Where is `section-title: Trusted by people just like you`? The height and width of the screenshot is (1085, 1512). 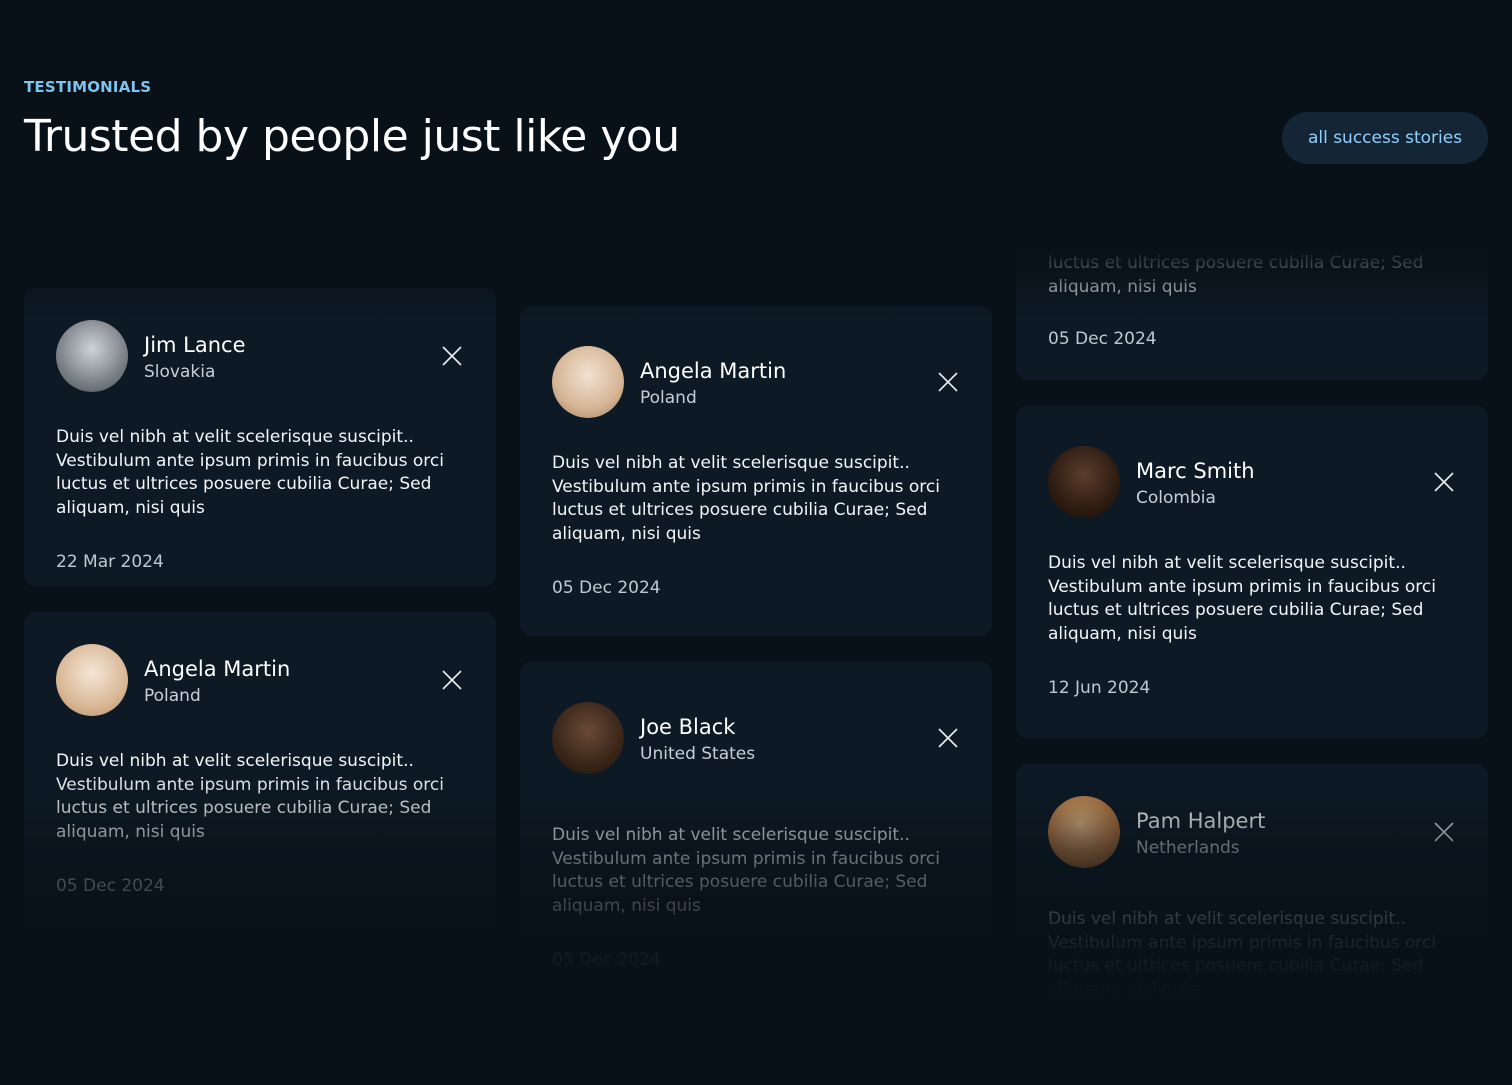
section-title: Trusted by people just like you is located at coordinates (352, 136).